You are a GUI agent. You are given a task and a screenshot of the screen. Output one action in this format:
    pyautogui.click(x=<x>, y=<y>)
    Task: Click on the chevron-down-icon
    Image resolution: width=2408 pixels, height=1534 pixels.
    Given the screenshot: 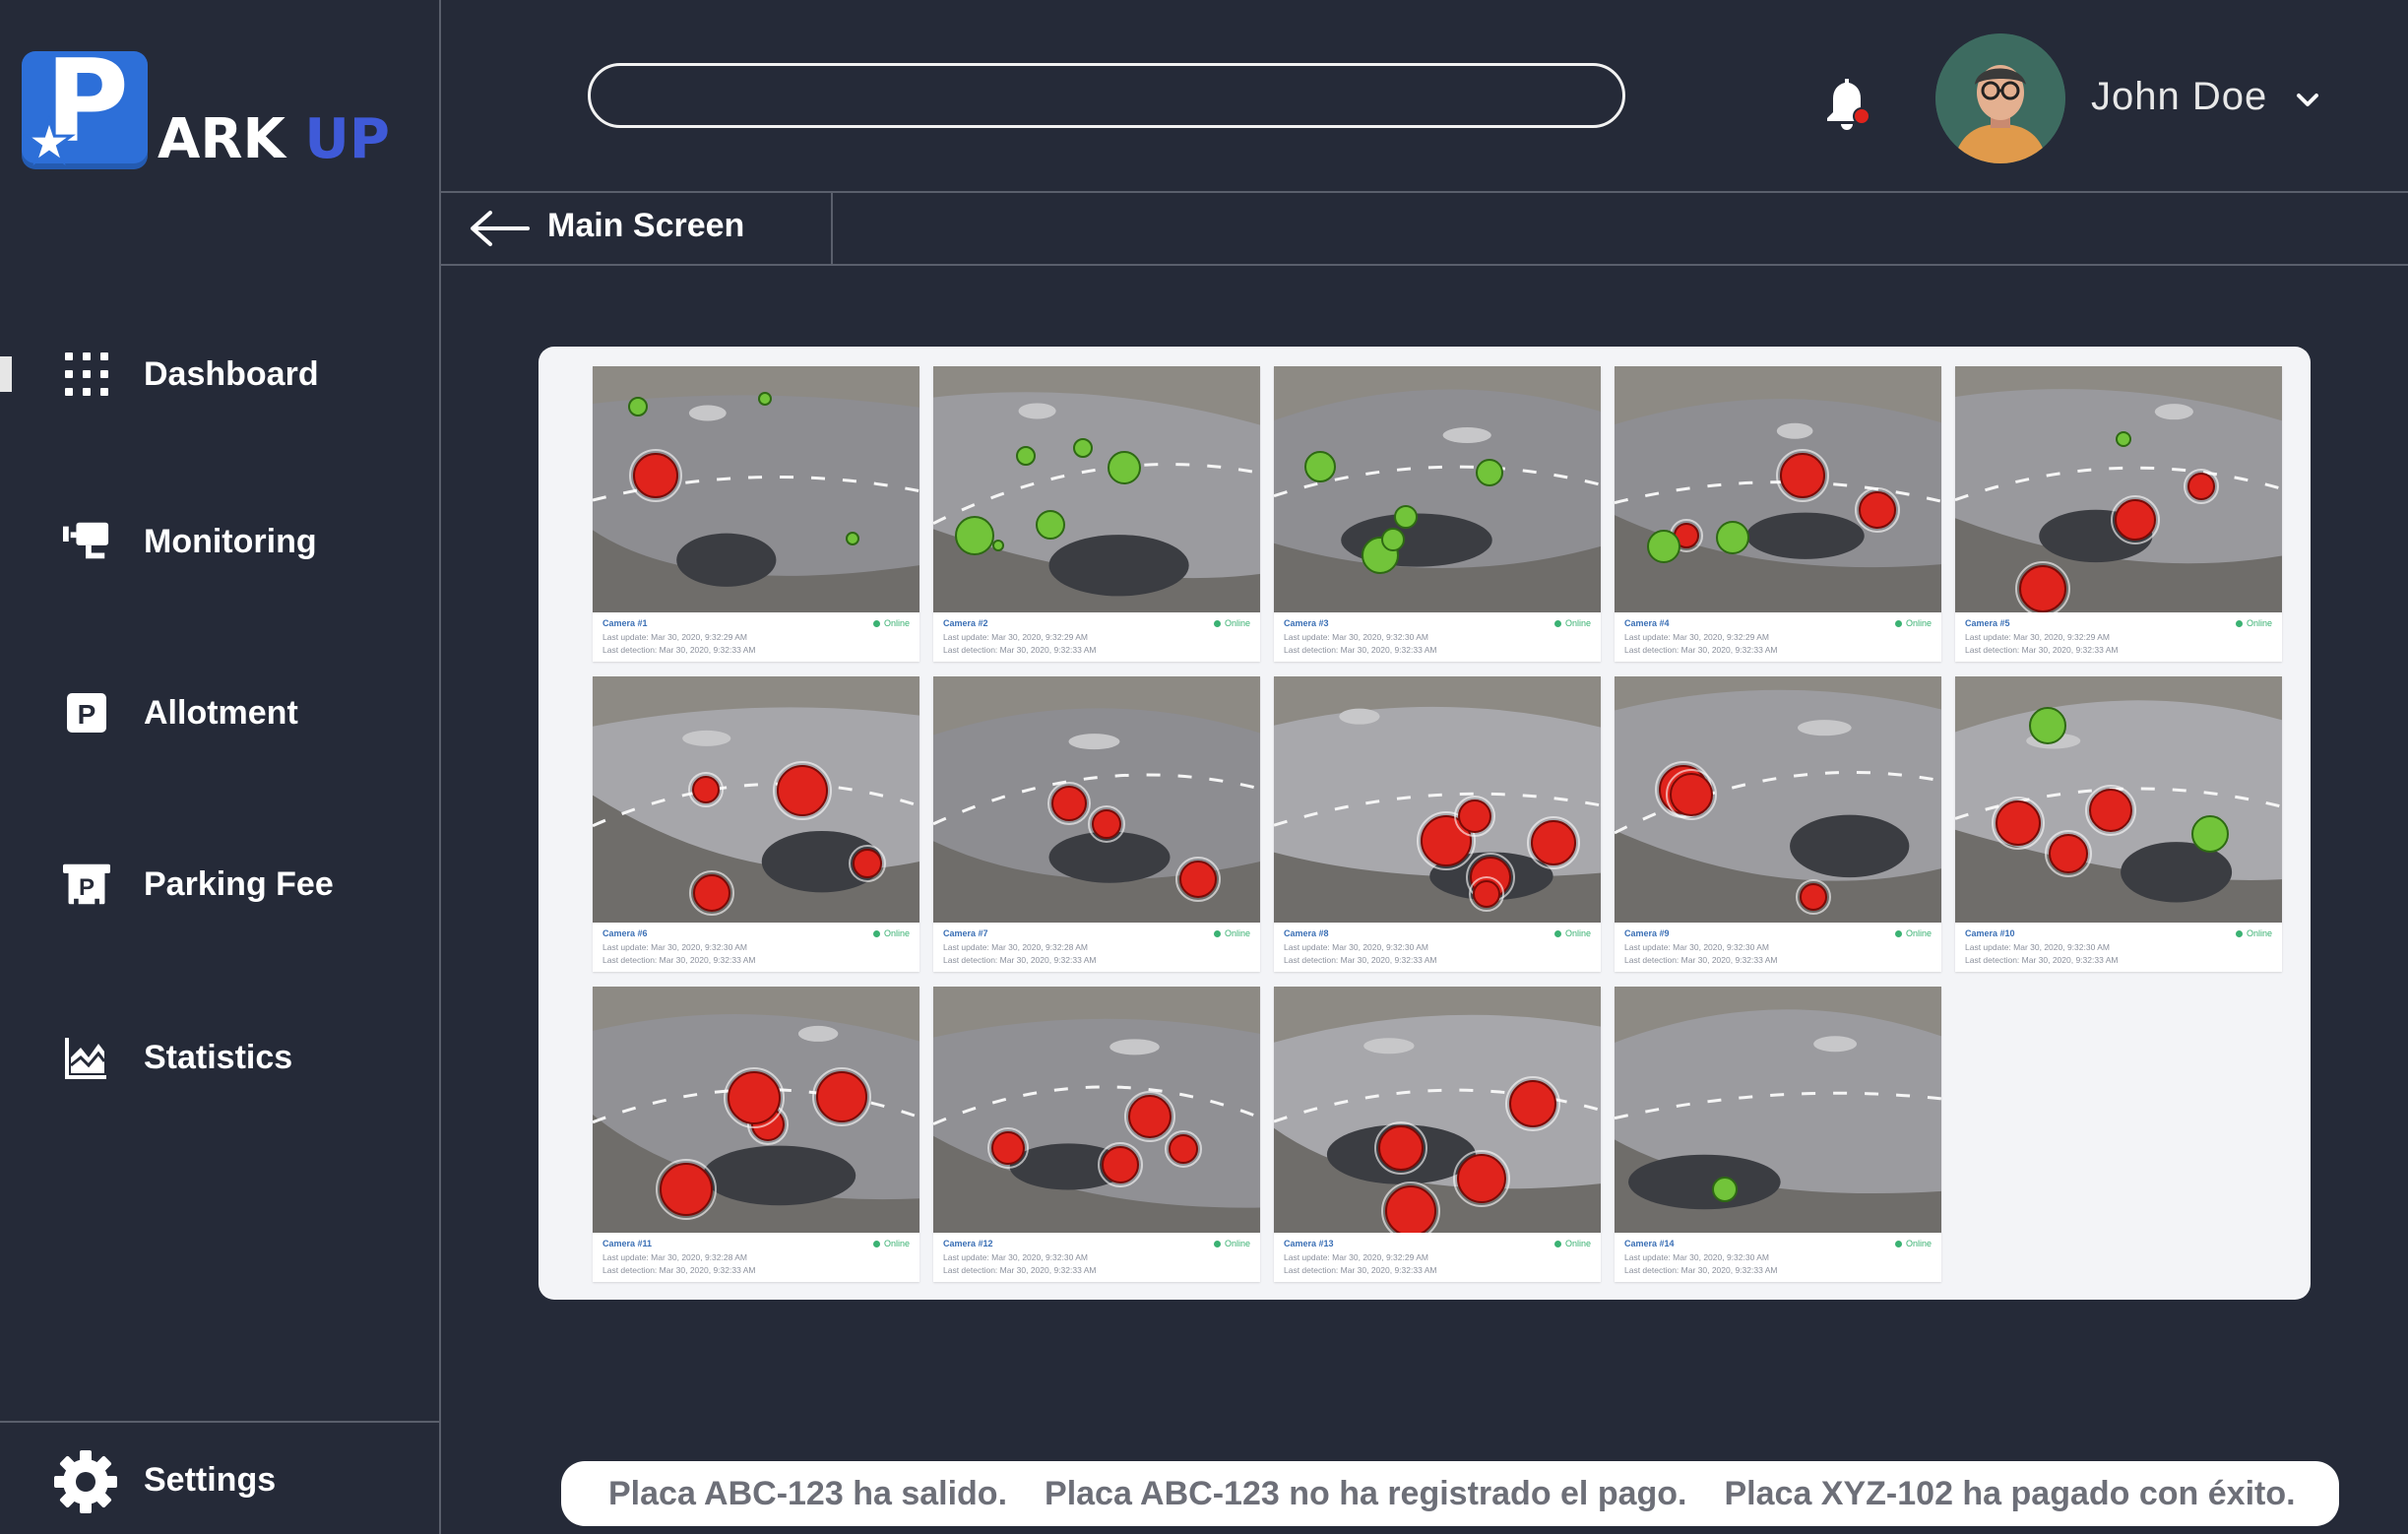 What is the action you would take?
    pyautogui.click(x=2307, y=100)
    